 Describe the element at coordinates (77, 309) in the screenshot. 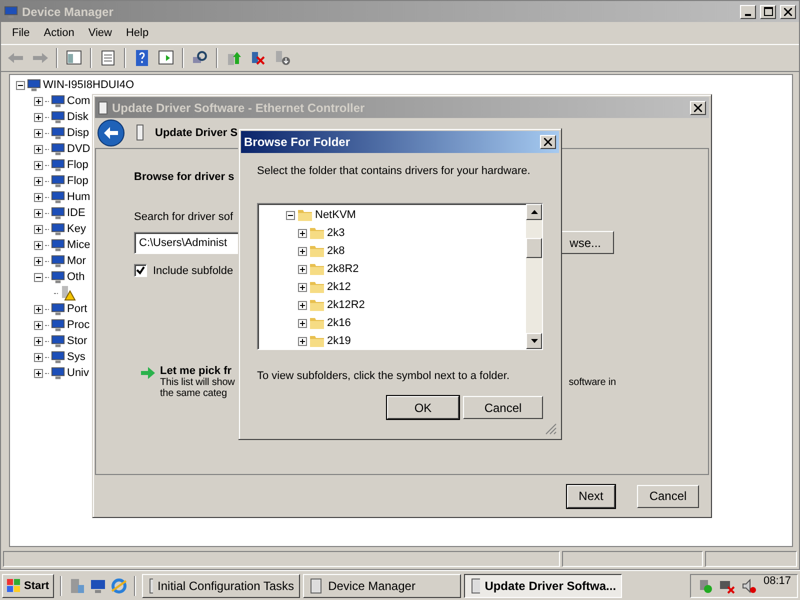

I see `tree-item: Port` at that location.